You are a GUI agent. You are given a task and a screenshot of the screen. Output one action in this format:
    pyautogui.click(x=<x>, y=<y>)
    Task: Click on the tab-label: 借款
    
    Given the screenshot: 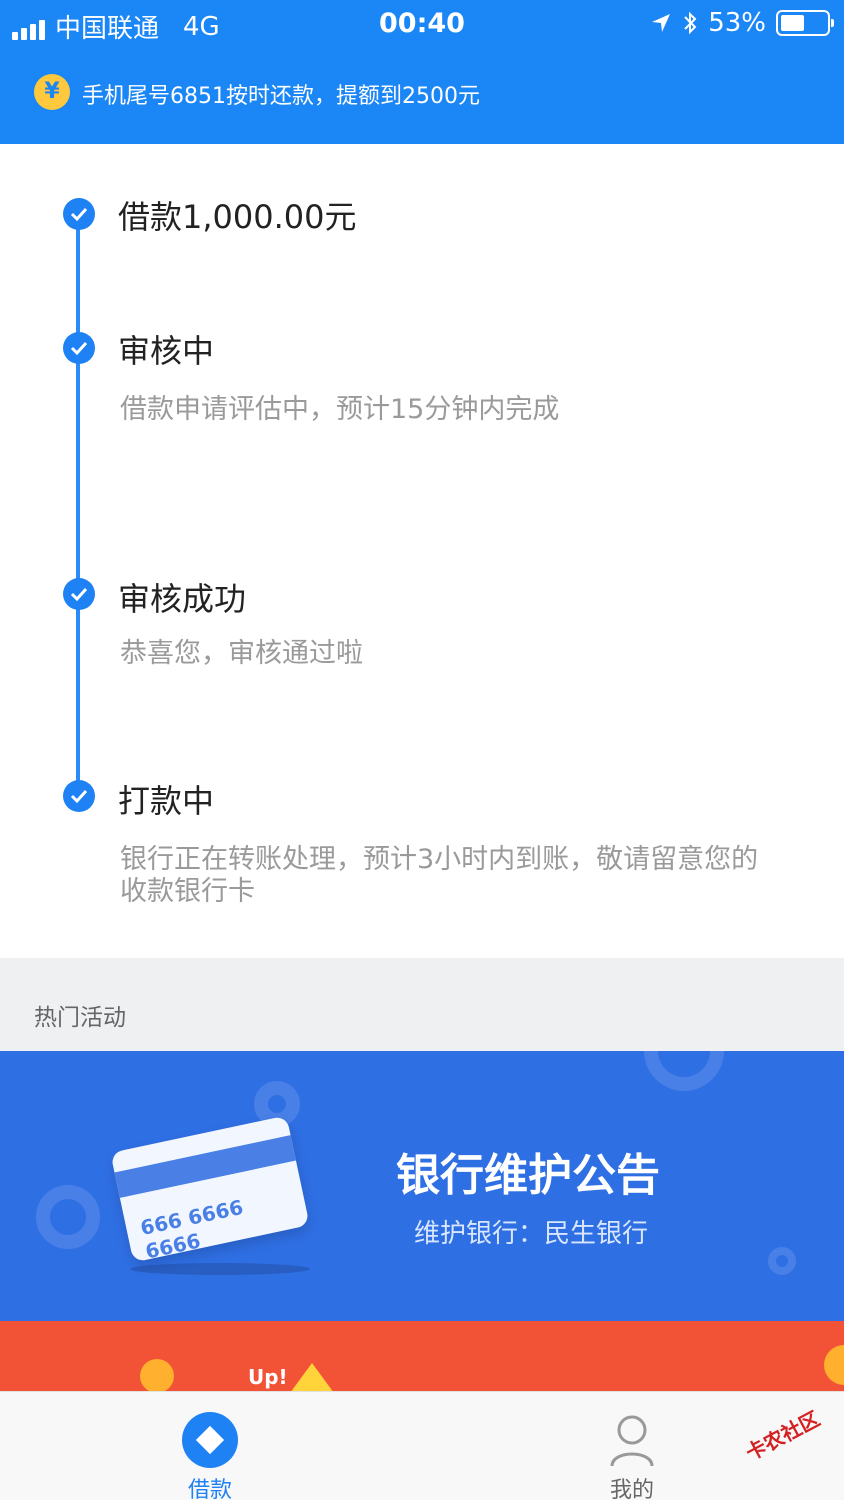 What is the action you would take?
    pyautogui.click(x=209, y=1489)
    